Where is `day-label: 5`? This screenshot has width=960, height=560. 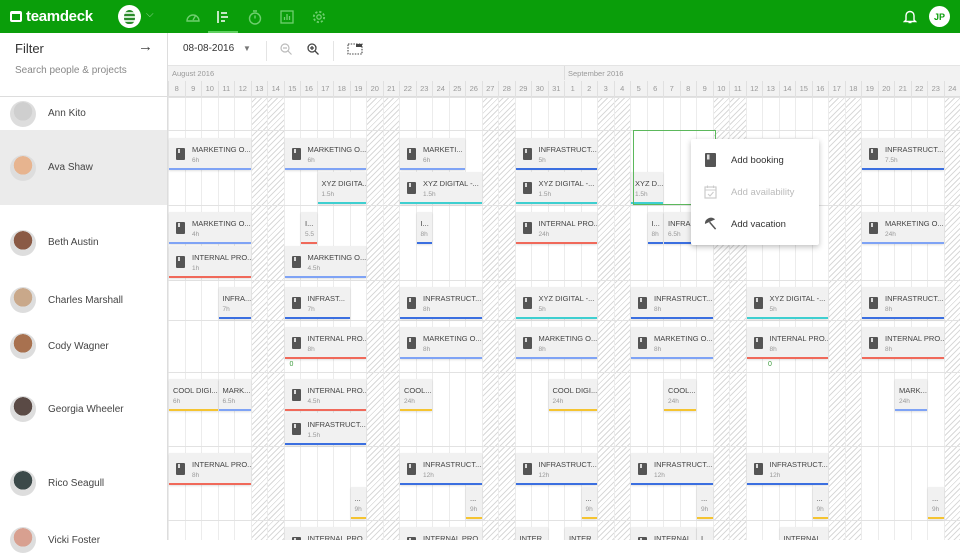 day-label: 5 is located at coordinates (638, 89).